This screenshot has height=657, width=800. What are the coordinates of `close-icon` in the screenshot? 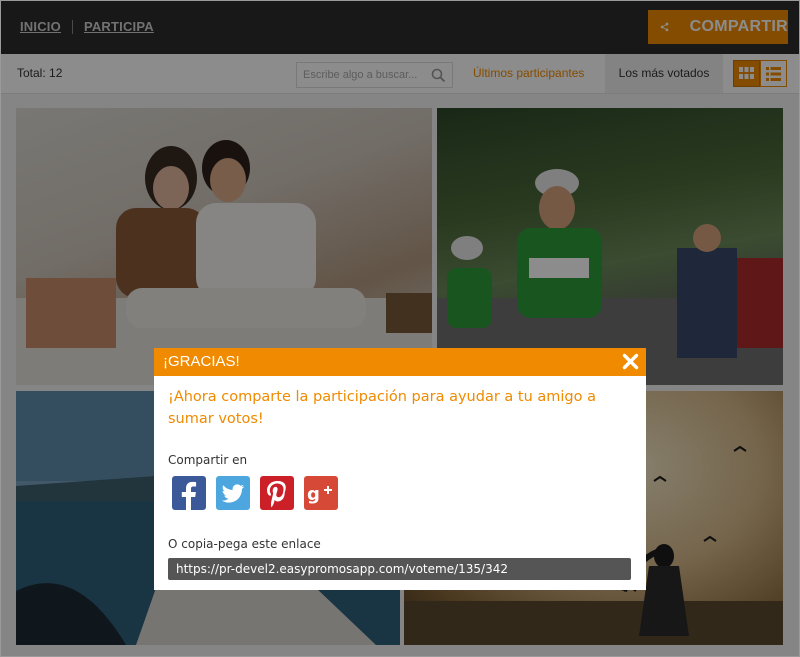 It's located at (630, 361).